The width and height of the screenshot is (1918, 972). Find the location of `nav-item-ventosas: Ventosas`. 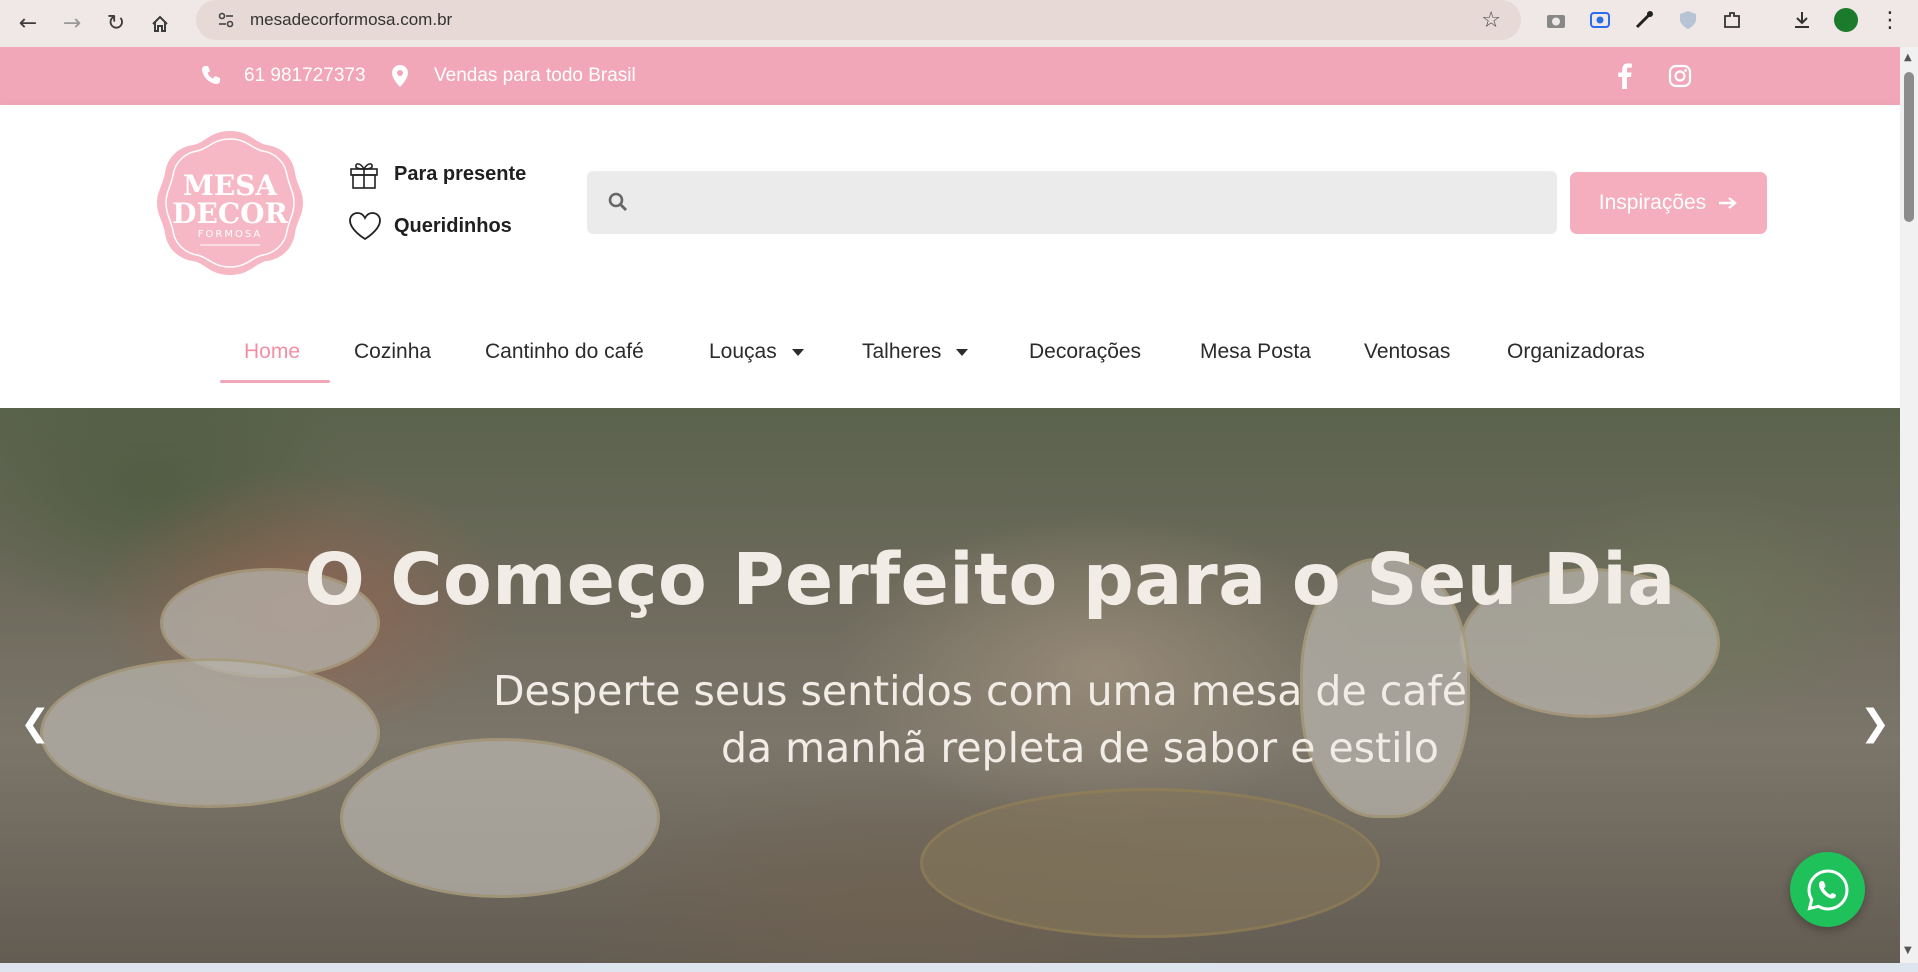

nav-item-ventosas: Ventosas is located at coordinates (1407, 352).